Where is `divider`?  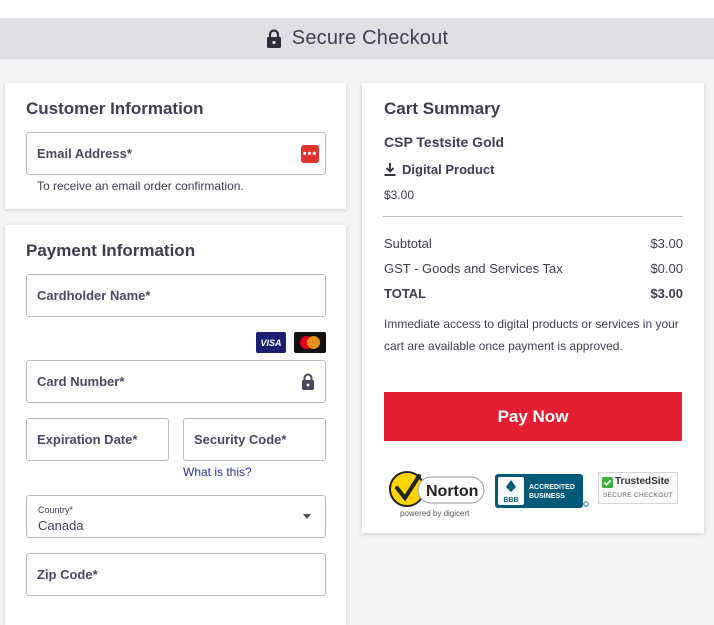
divider is located at coordinates (533, 216).